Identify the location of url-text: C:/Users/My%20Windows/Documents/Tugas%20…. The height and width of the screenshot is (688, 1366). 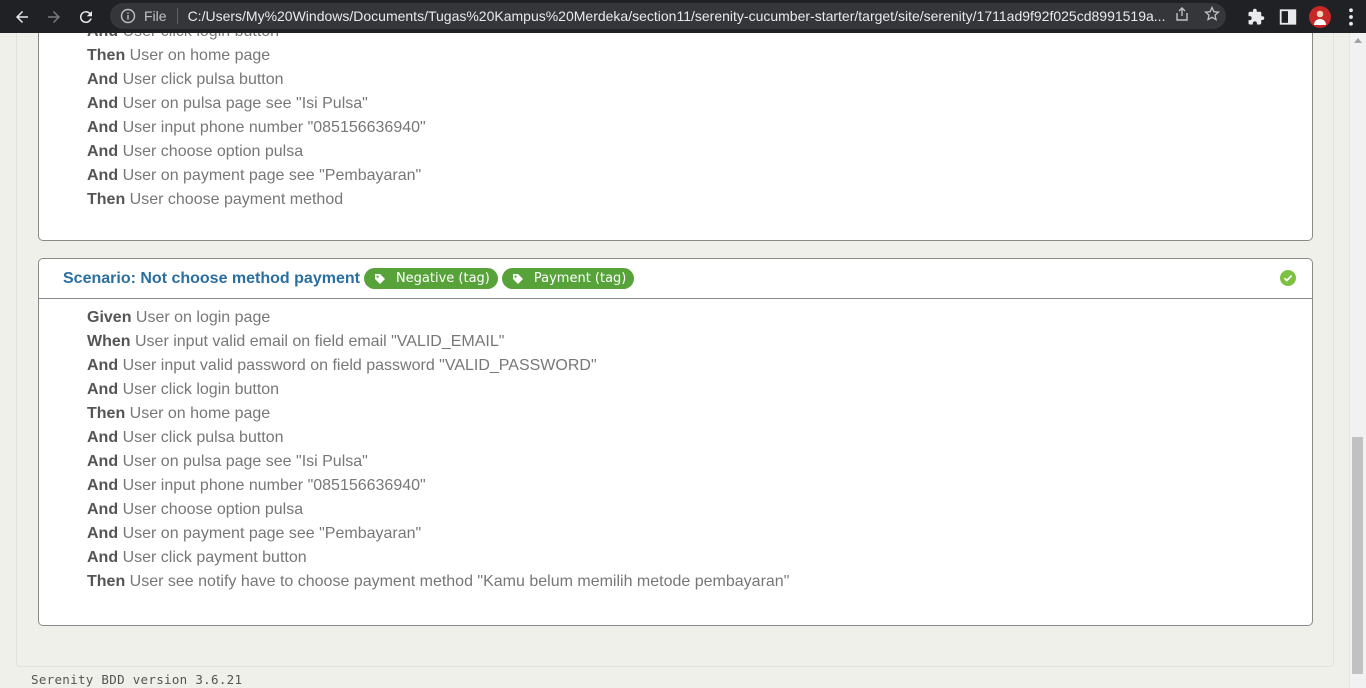
(678, 16).